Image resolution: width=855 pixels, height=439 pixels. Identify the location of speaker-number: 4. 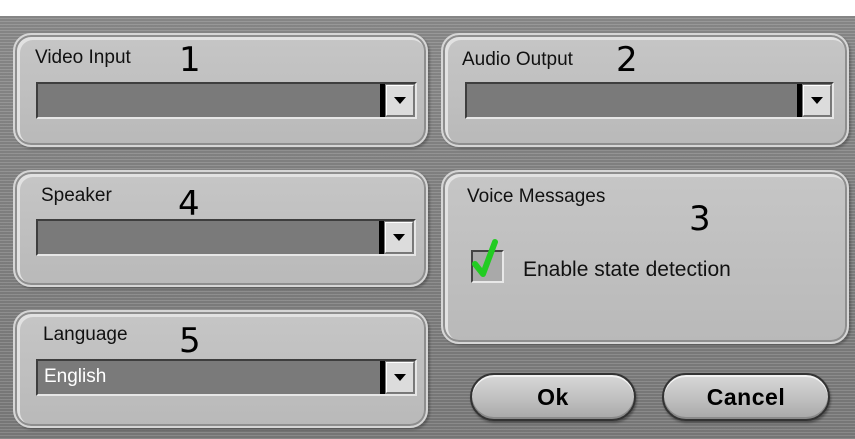
(189, 204).